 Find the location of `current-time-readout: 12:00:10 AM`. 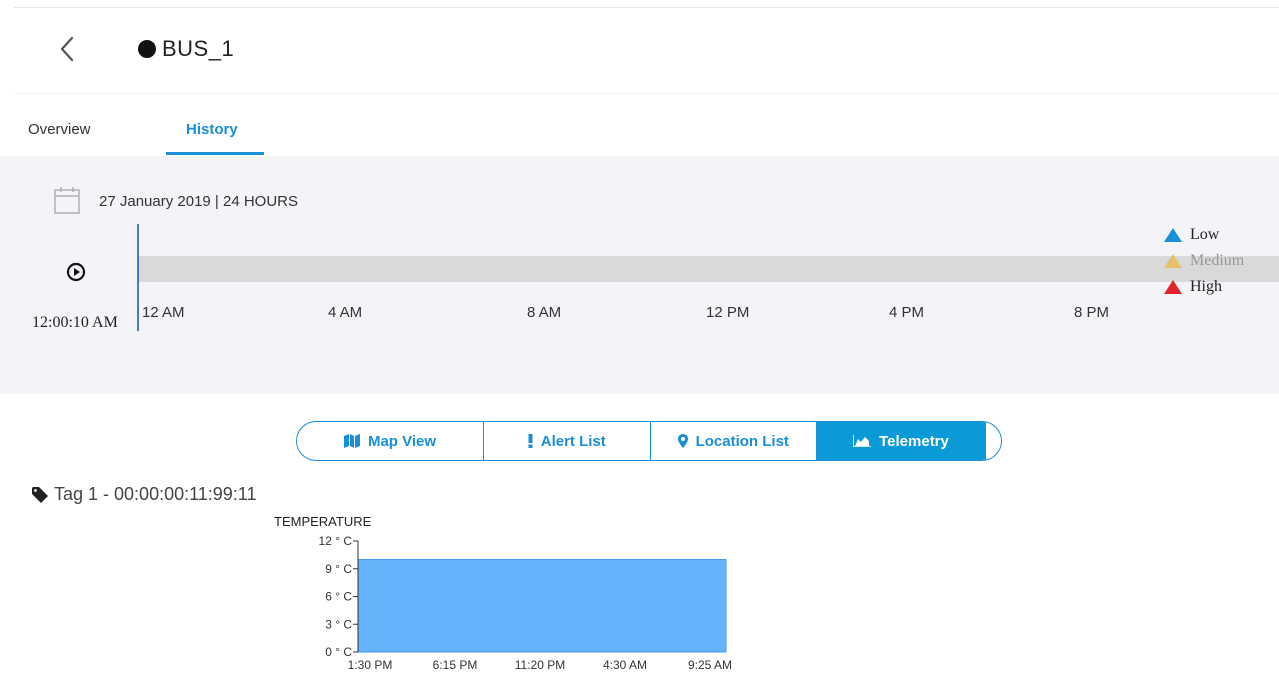

current-time-readout: 12:00:10 AM is located at coordinates (75, 322).